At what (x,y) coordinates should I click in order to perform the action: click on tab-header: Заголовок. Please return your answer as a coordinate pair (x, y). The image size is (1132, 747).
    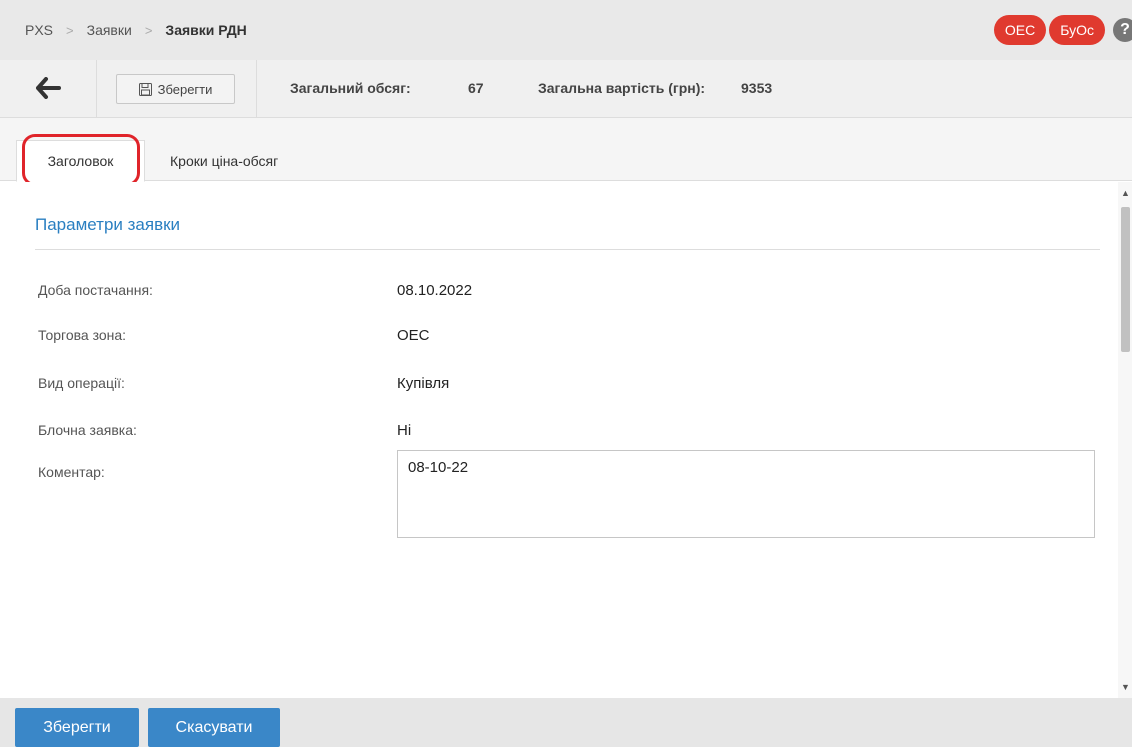
    Looking at the image, I should click on (80, 161).